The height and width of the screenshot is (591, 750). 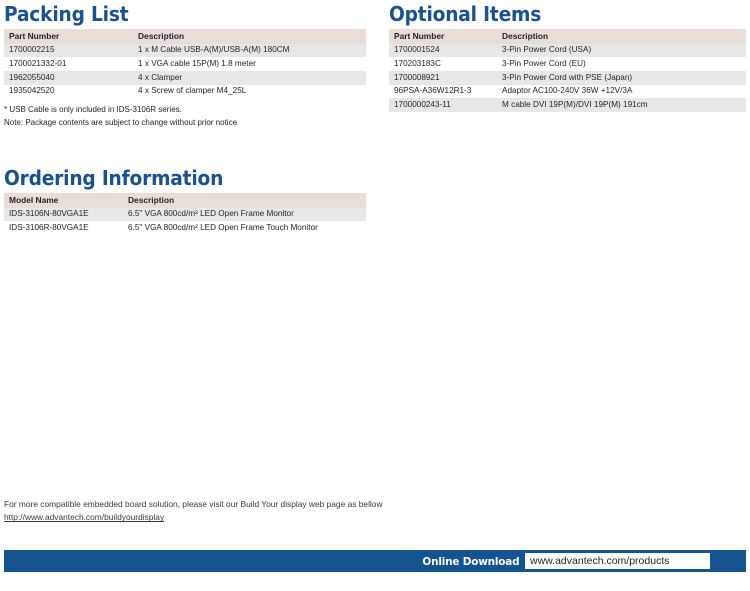 I want to click on cell-description: 3-Pin Power Cord (USA), so click(x=621, y=50).